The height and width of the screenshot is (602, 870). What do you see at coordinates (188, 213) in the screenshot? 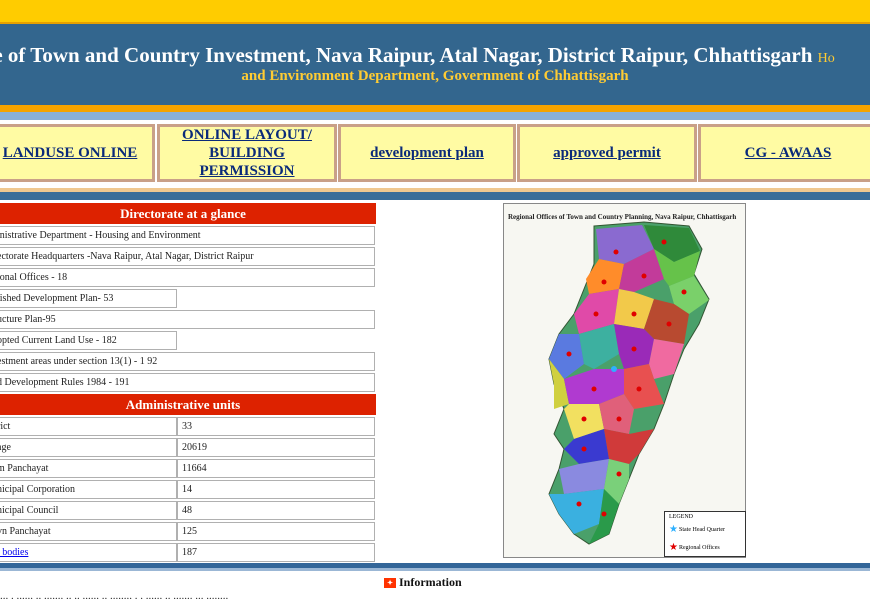
I see `glance-heading: Directorate at a glance` at bounding box center [188, 213].